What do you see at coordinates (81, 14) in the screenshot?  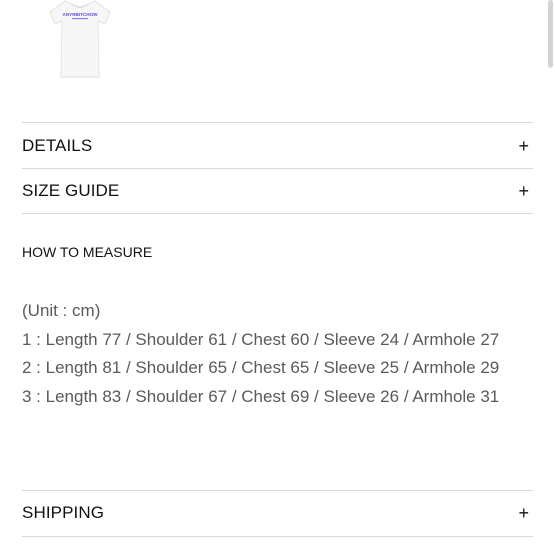 I see `tshirt-print-text: ANYRBITCHOW` at bounding box center [81, 14].